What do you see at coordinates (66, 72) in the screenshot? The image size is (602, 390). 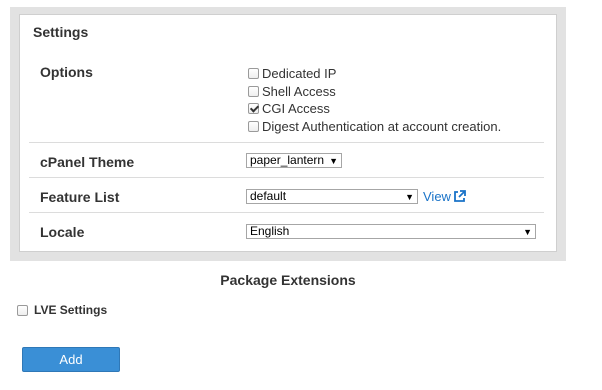 I see `options-label: Options` at bounding box center [66, 72].